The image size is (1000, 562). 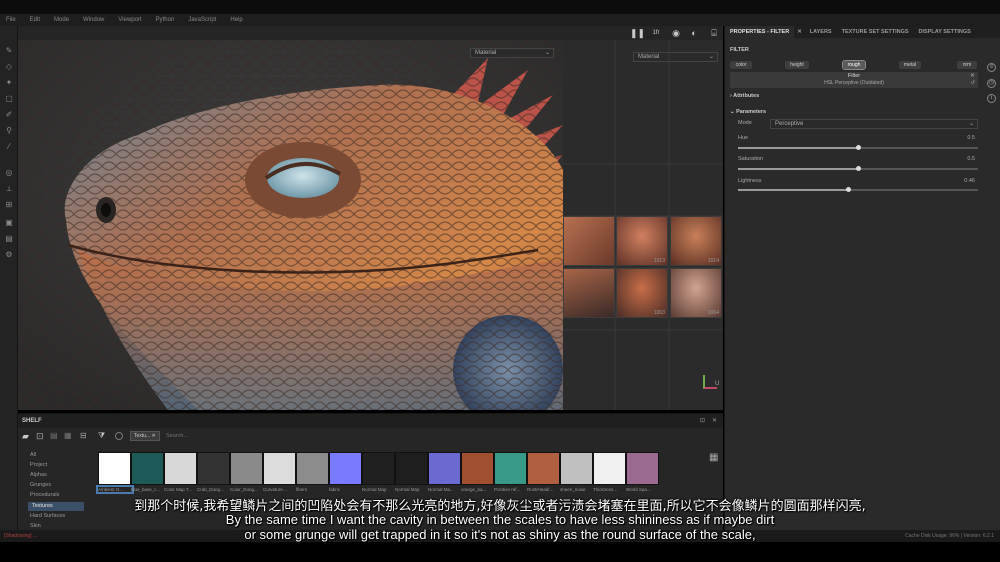 What do you see at coordinates (874, 124) in the screenshot?
I see `mode-dropdown: Perceptive ⌄` at bounding box center [874, 124].